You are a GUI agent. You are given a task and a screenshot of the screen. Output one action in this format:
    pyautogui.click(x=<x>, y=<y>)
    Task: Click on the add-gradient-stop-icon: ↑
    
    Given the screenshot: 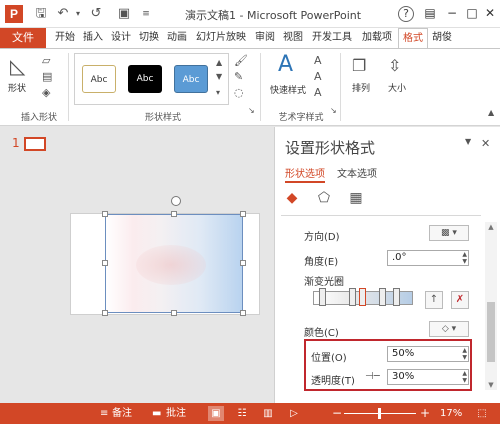 What is the action you would take?
    pyautogui.click(x=434, y=300)
    